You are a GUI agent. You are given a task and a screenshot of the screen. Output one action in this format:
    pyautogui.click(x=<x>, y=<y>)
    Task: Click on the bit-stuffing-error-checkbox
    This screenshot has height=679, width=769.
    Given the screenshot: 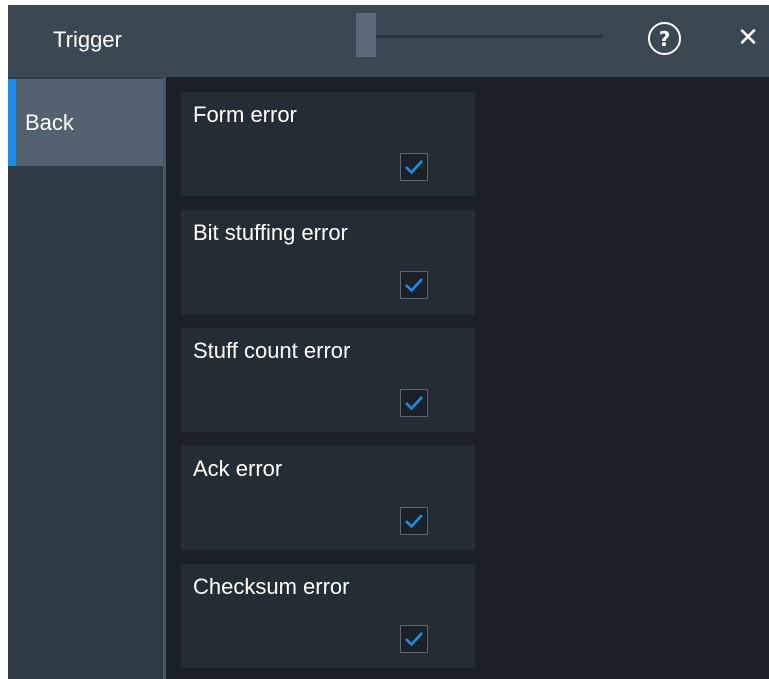 What is the action you would take?
    pyautogui.click(x=414, y=285)
    